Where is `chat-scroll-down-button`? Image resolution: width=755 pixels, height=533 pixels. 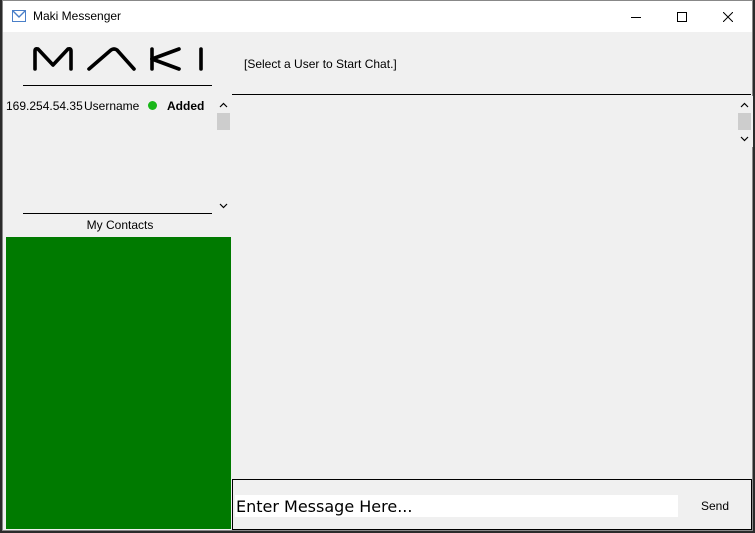
chat-scroll-down-button is located at coordinates (744, 138).